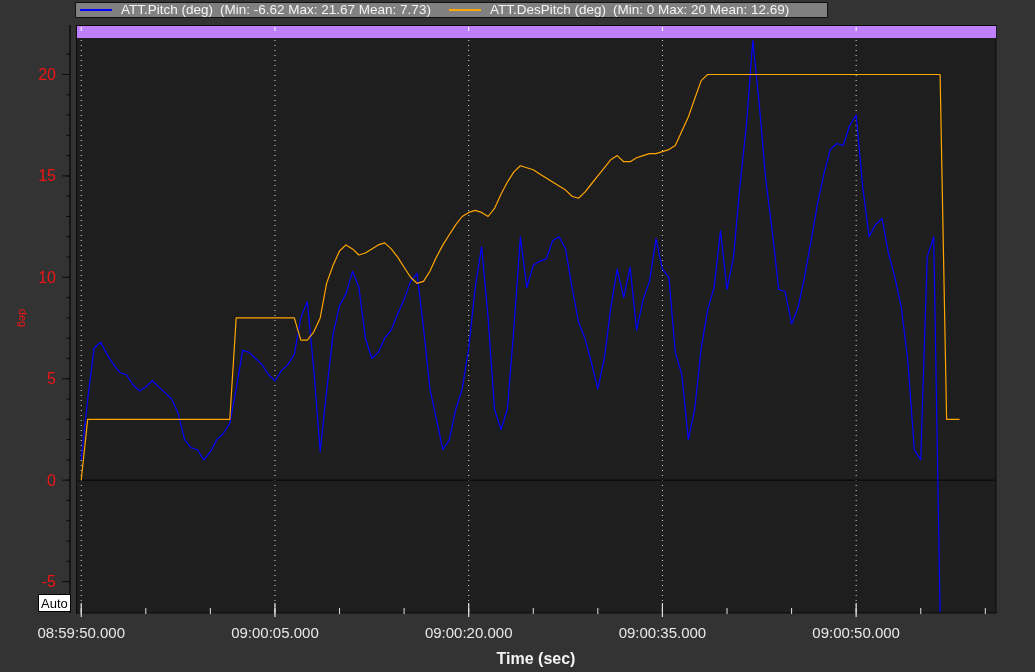 This screenshot has height=672, width=1035. I want to click on auto-button: Auto, so click(54, 603).